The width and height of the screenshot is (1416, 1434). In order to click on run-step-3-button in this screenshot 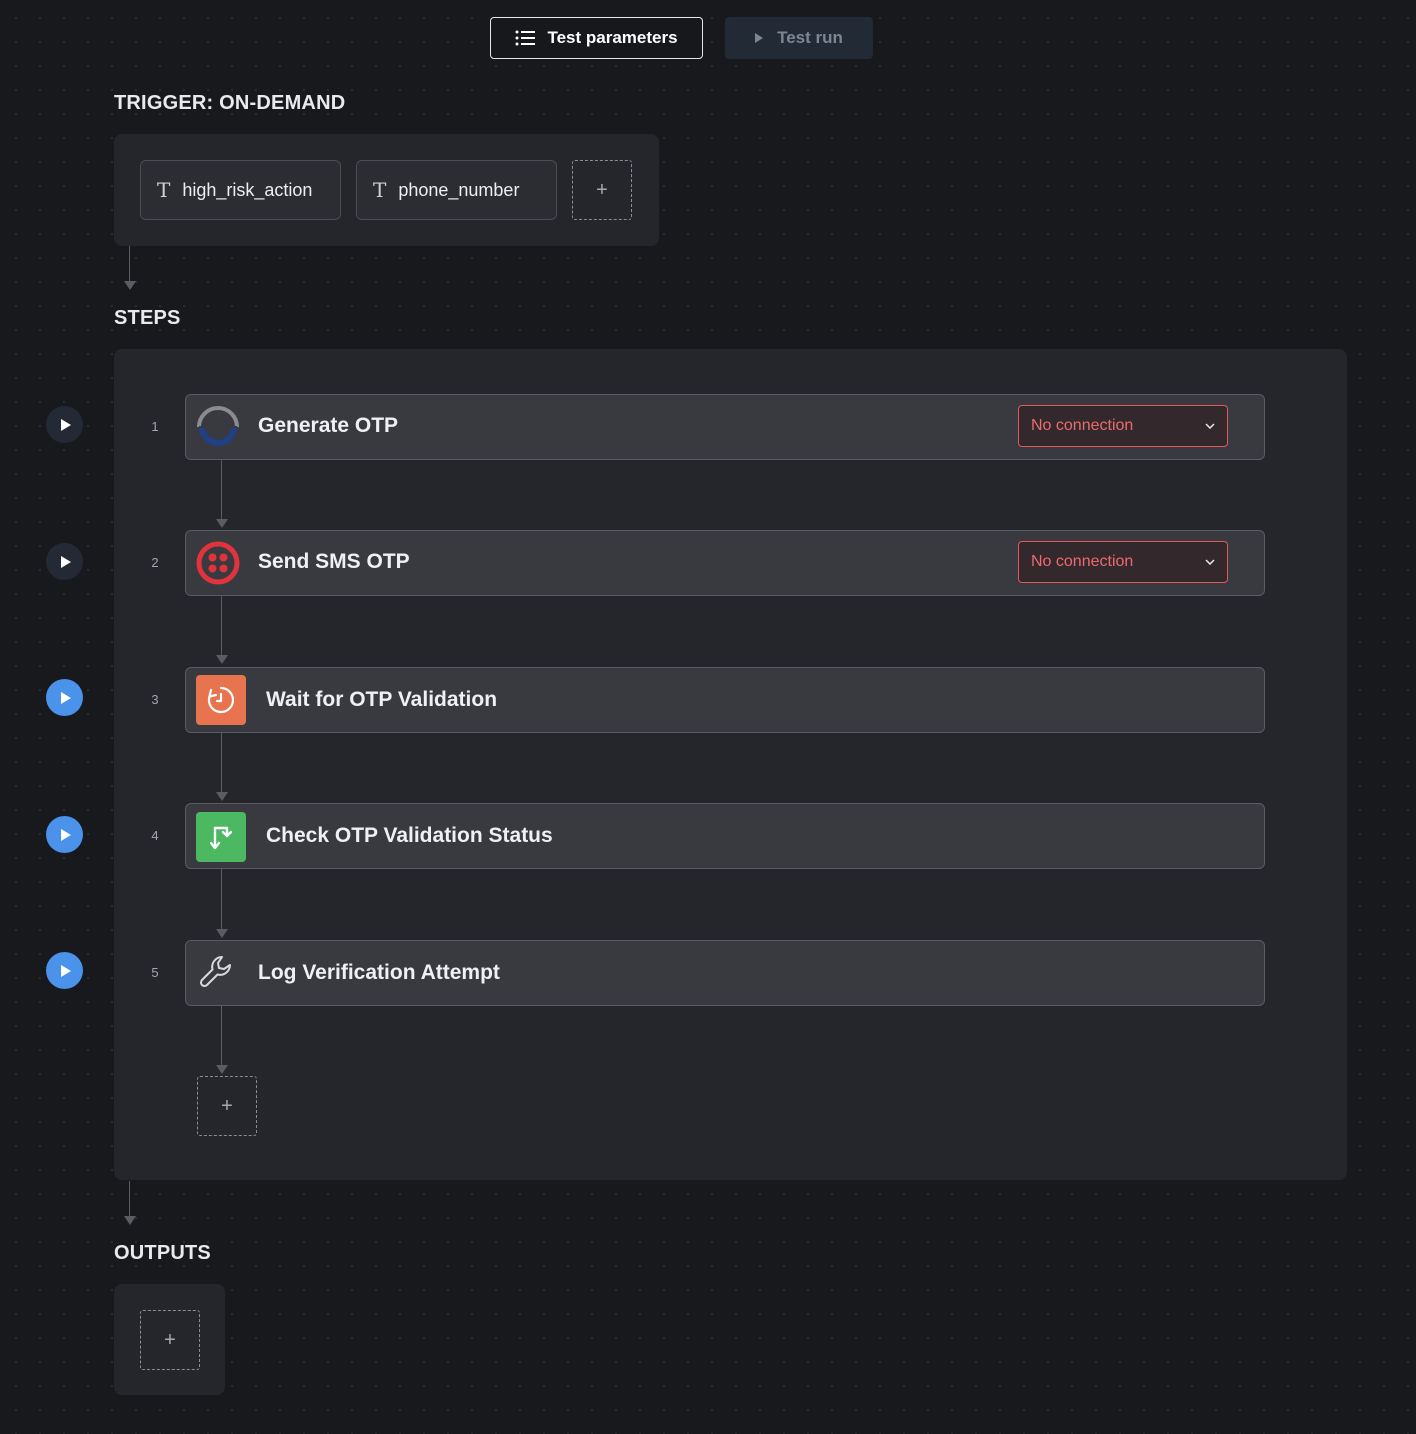, I will do `click(64, 697)`.